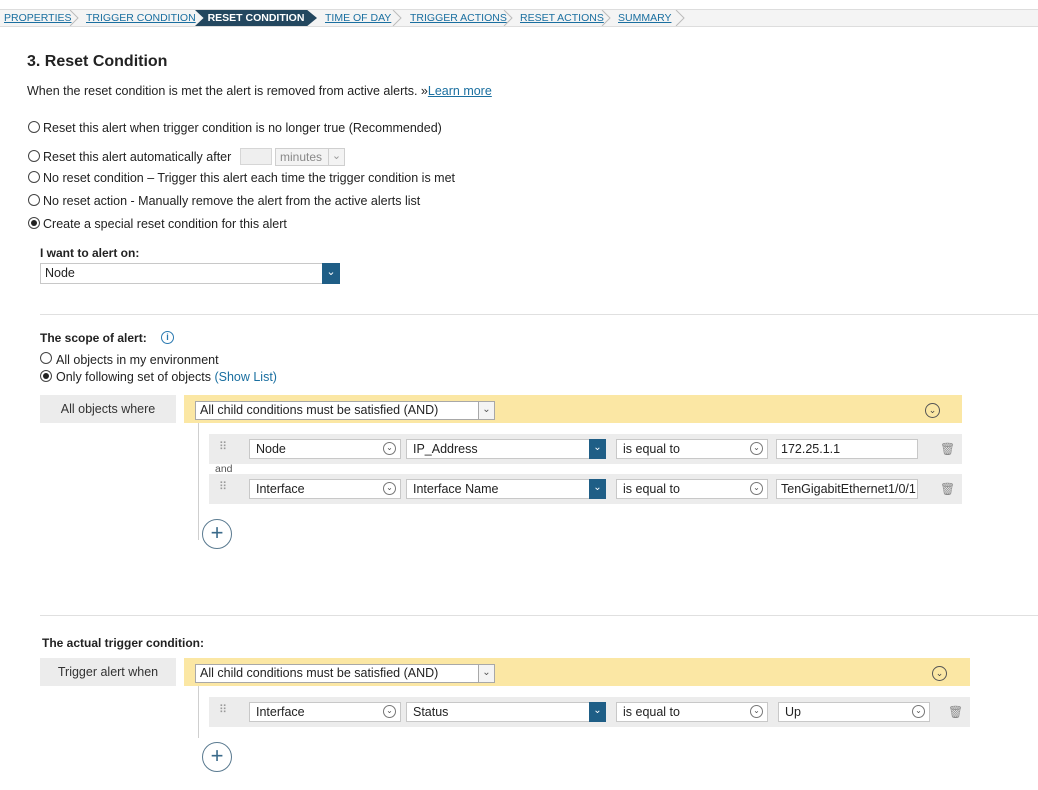 The image size is (1038, 790). What do you see at coordinates (256, 156) in the screenshot?
I see `reset-minutes-input` at bounding box center [256, 156].